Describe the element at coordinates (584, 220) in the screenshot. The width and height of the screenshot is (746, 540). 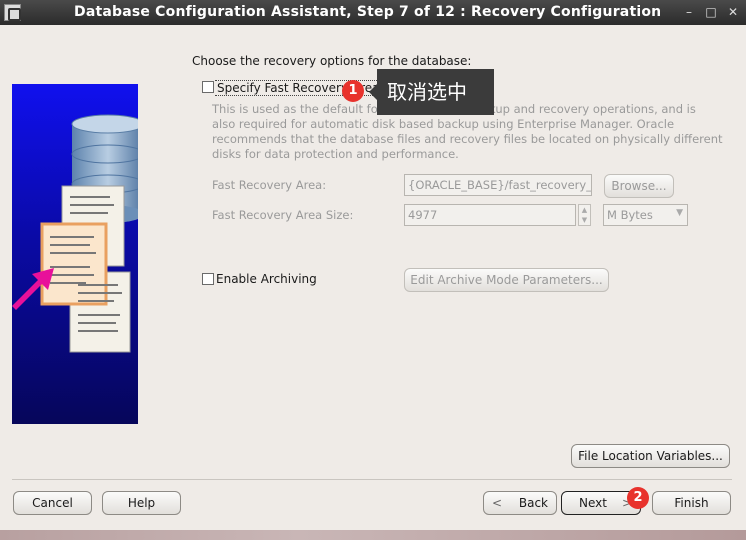
I see `spinner-down-icon: ▼` at that location.